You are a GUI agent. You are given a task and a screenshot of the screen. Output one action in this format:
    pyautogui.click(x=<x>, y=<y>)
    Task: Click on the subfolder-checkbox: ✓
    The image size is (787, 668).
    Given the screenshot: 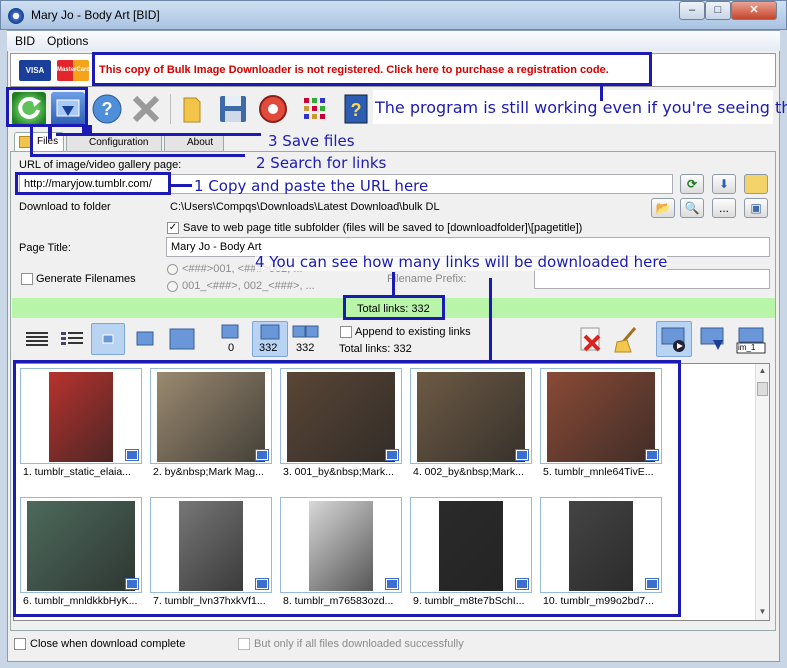 What is the action you would take?
    pyautogui.click(x=173, y=228)
    